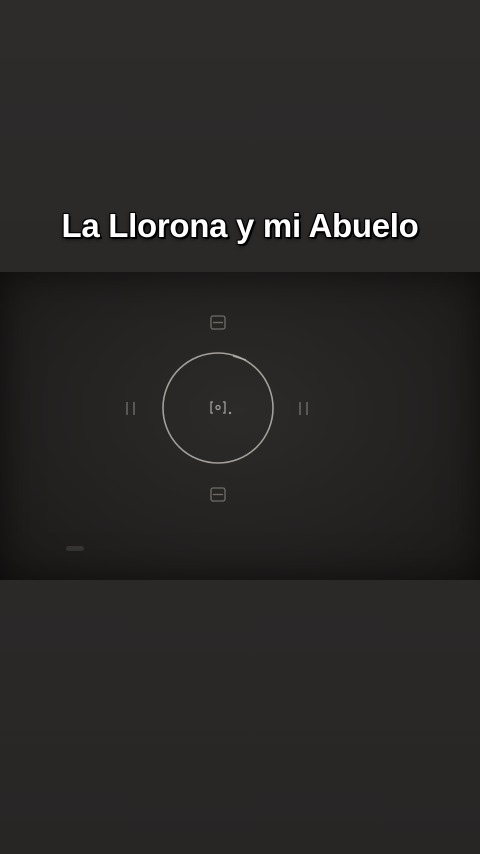 This screenshot has height=854, width=480. I want to click on camera-focus-icon, so click(218, 407).